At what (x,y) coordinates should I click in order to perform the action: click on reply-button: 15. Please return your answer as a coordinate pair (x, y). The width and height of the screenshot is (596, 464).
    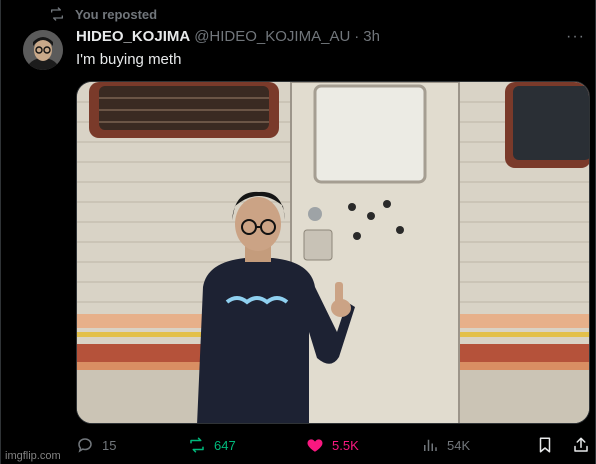
    Looking at the image, I should click on (96, 445).